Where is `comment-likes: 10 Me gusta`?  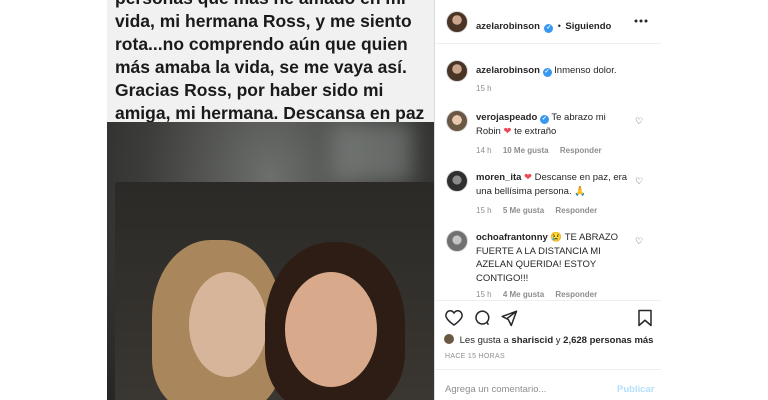
comment-likes: 10 Me gusta is located at coordinates (526, 150).